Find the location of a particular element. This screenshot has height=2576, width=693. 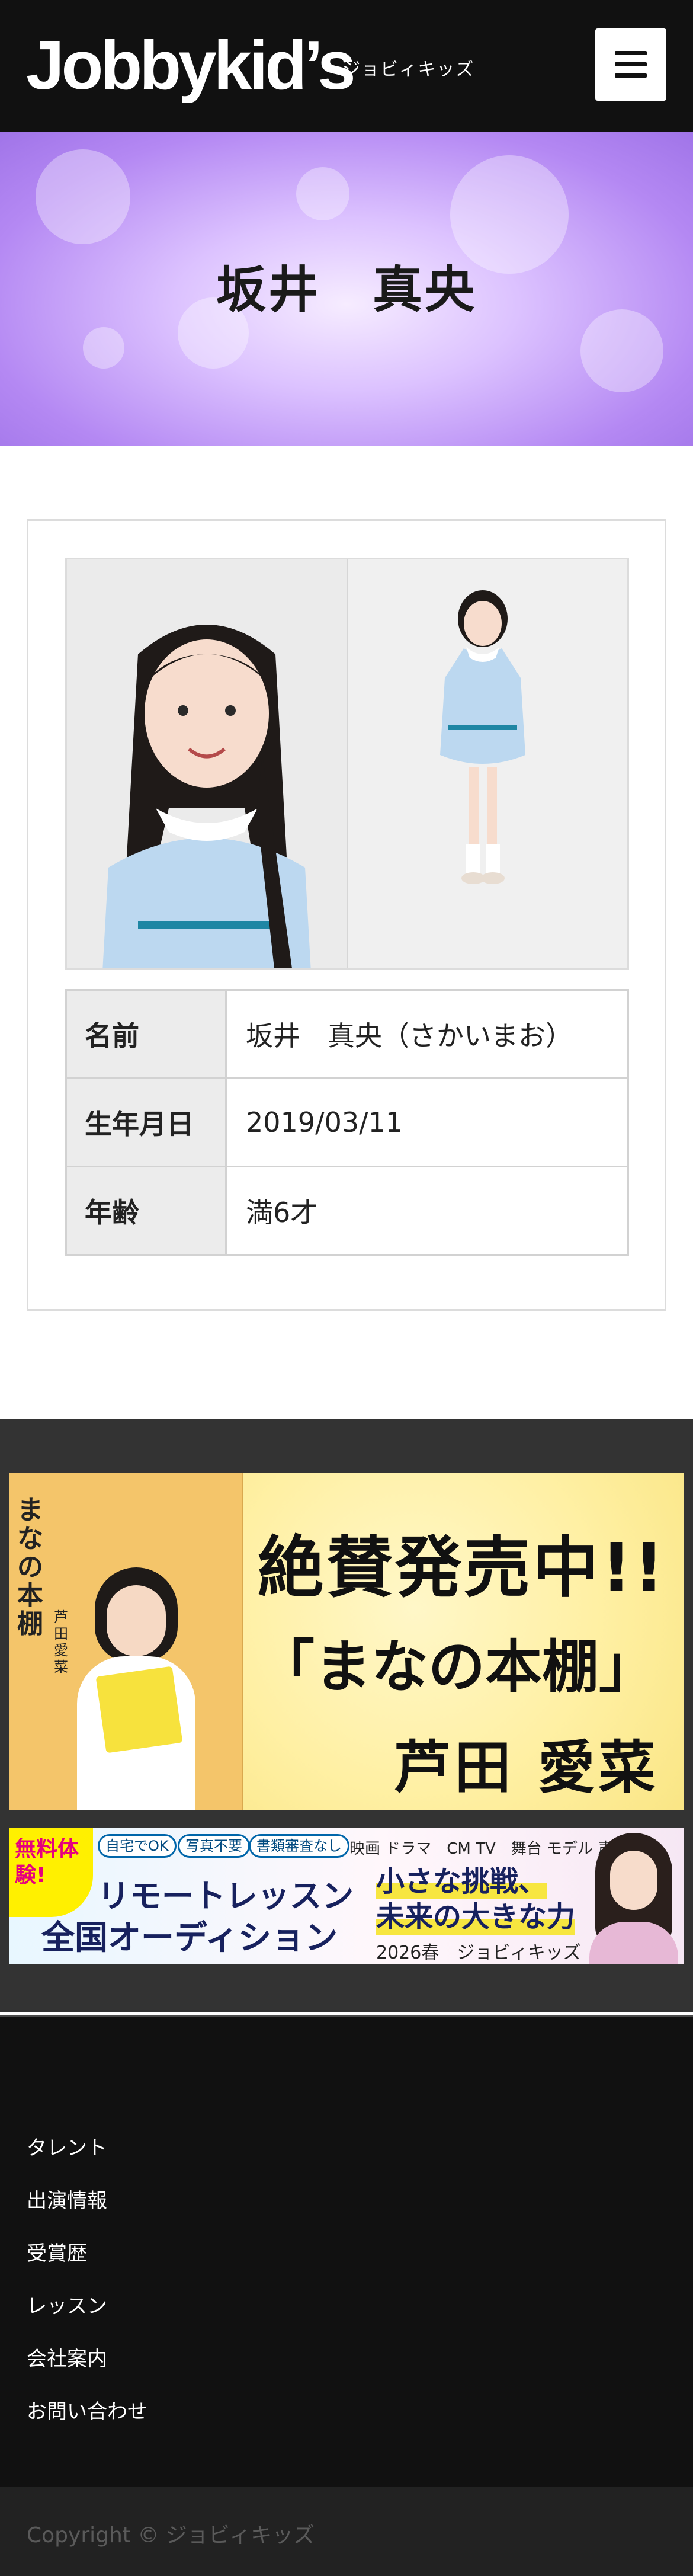

audition-categories: 映画 ドラマ CM TV 舞台 モデル 声優 is located at coordinates (489, 1849).